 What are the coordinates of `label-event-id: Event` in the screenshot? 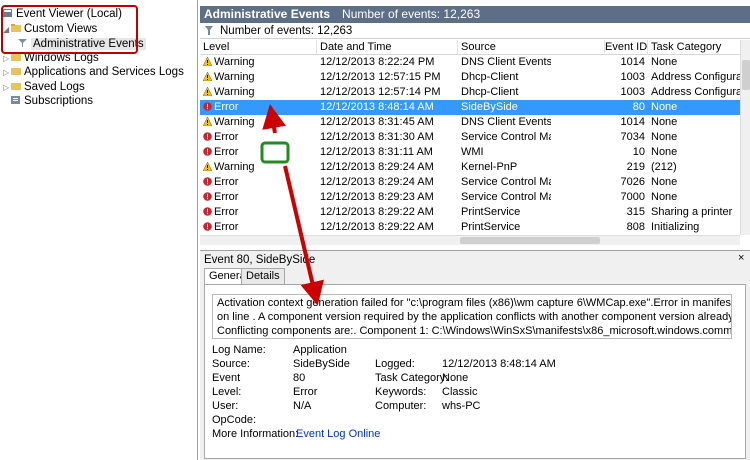 It's located at (226, 378).